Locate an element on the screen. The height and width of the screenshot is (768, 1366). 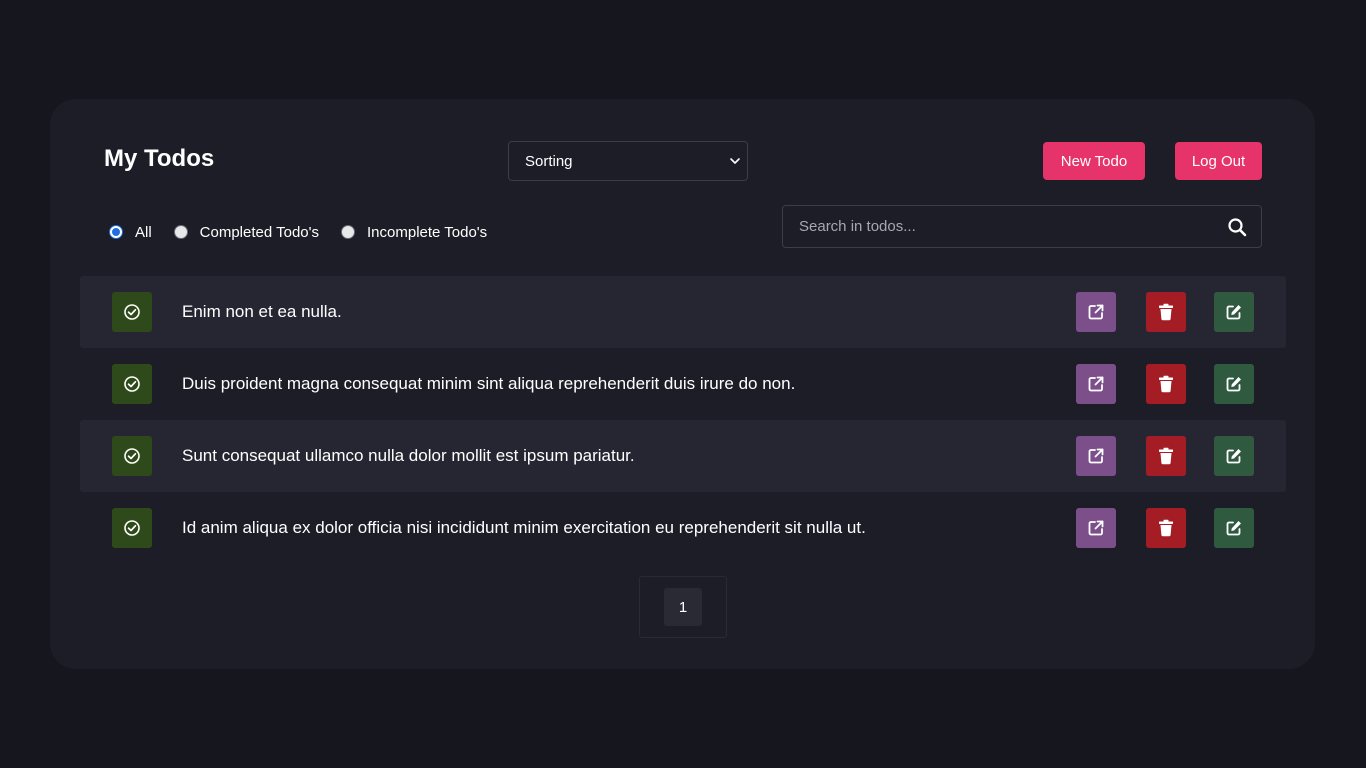
page-title: My Todos is located at coordinates (159, 158).